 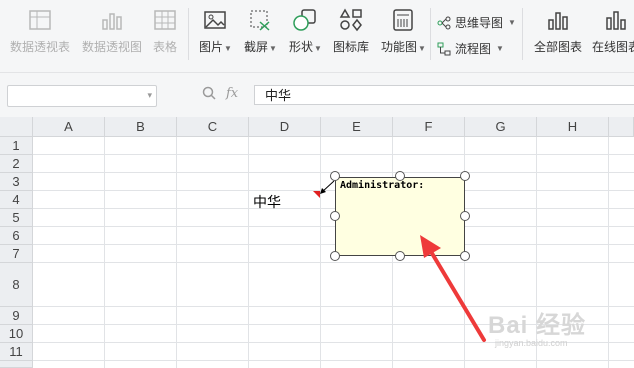 What do you see at coordinates (531, 343) in the screenshot?
I see `watermark-url: jingyan.baidu.com` at bounding box center [531, 343].